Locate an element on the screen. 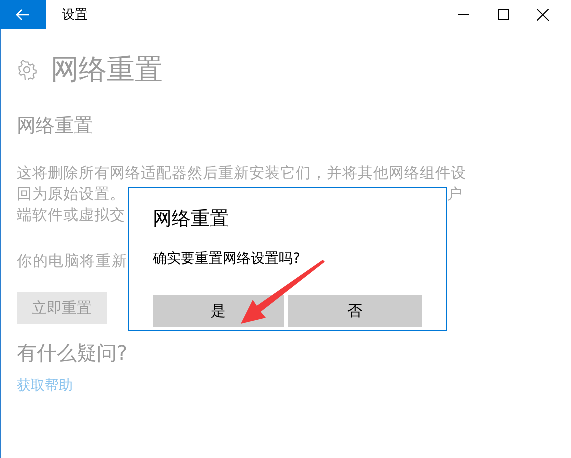 The width and height of the screenshot is (571, 458). back-arrow-icon is located at coordinates (23, 14).